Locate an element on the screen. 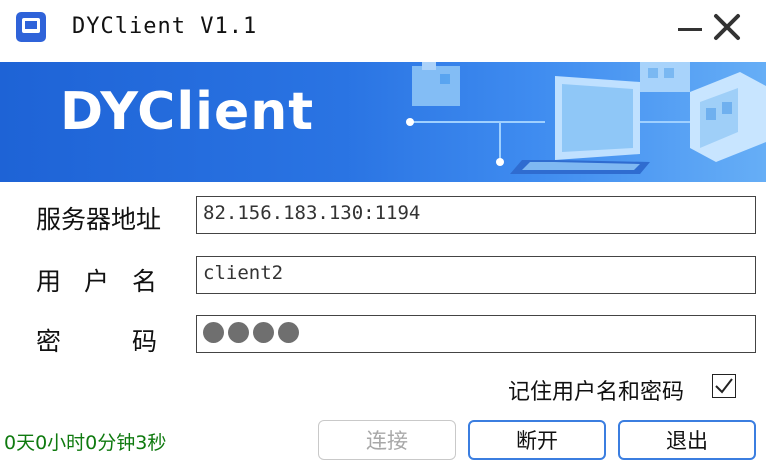  username-label-char: 户 is located at coordinates (97, 281).